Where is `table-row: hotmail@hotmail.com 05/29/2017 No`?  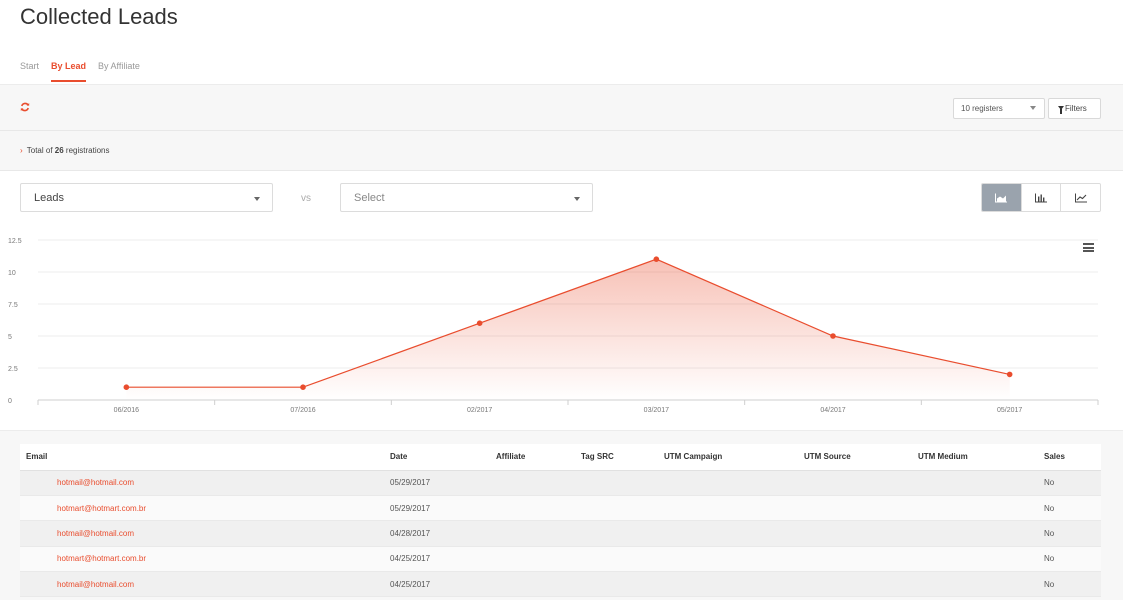
table-row: hotmail@hotmail.com 05/29/2017 No is located at coordinates (560, 483).